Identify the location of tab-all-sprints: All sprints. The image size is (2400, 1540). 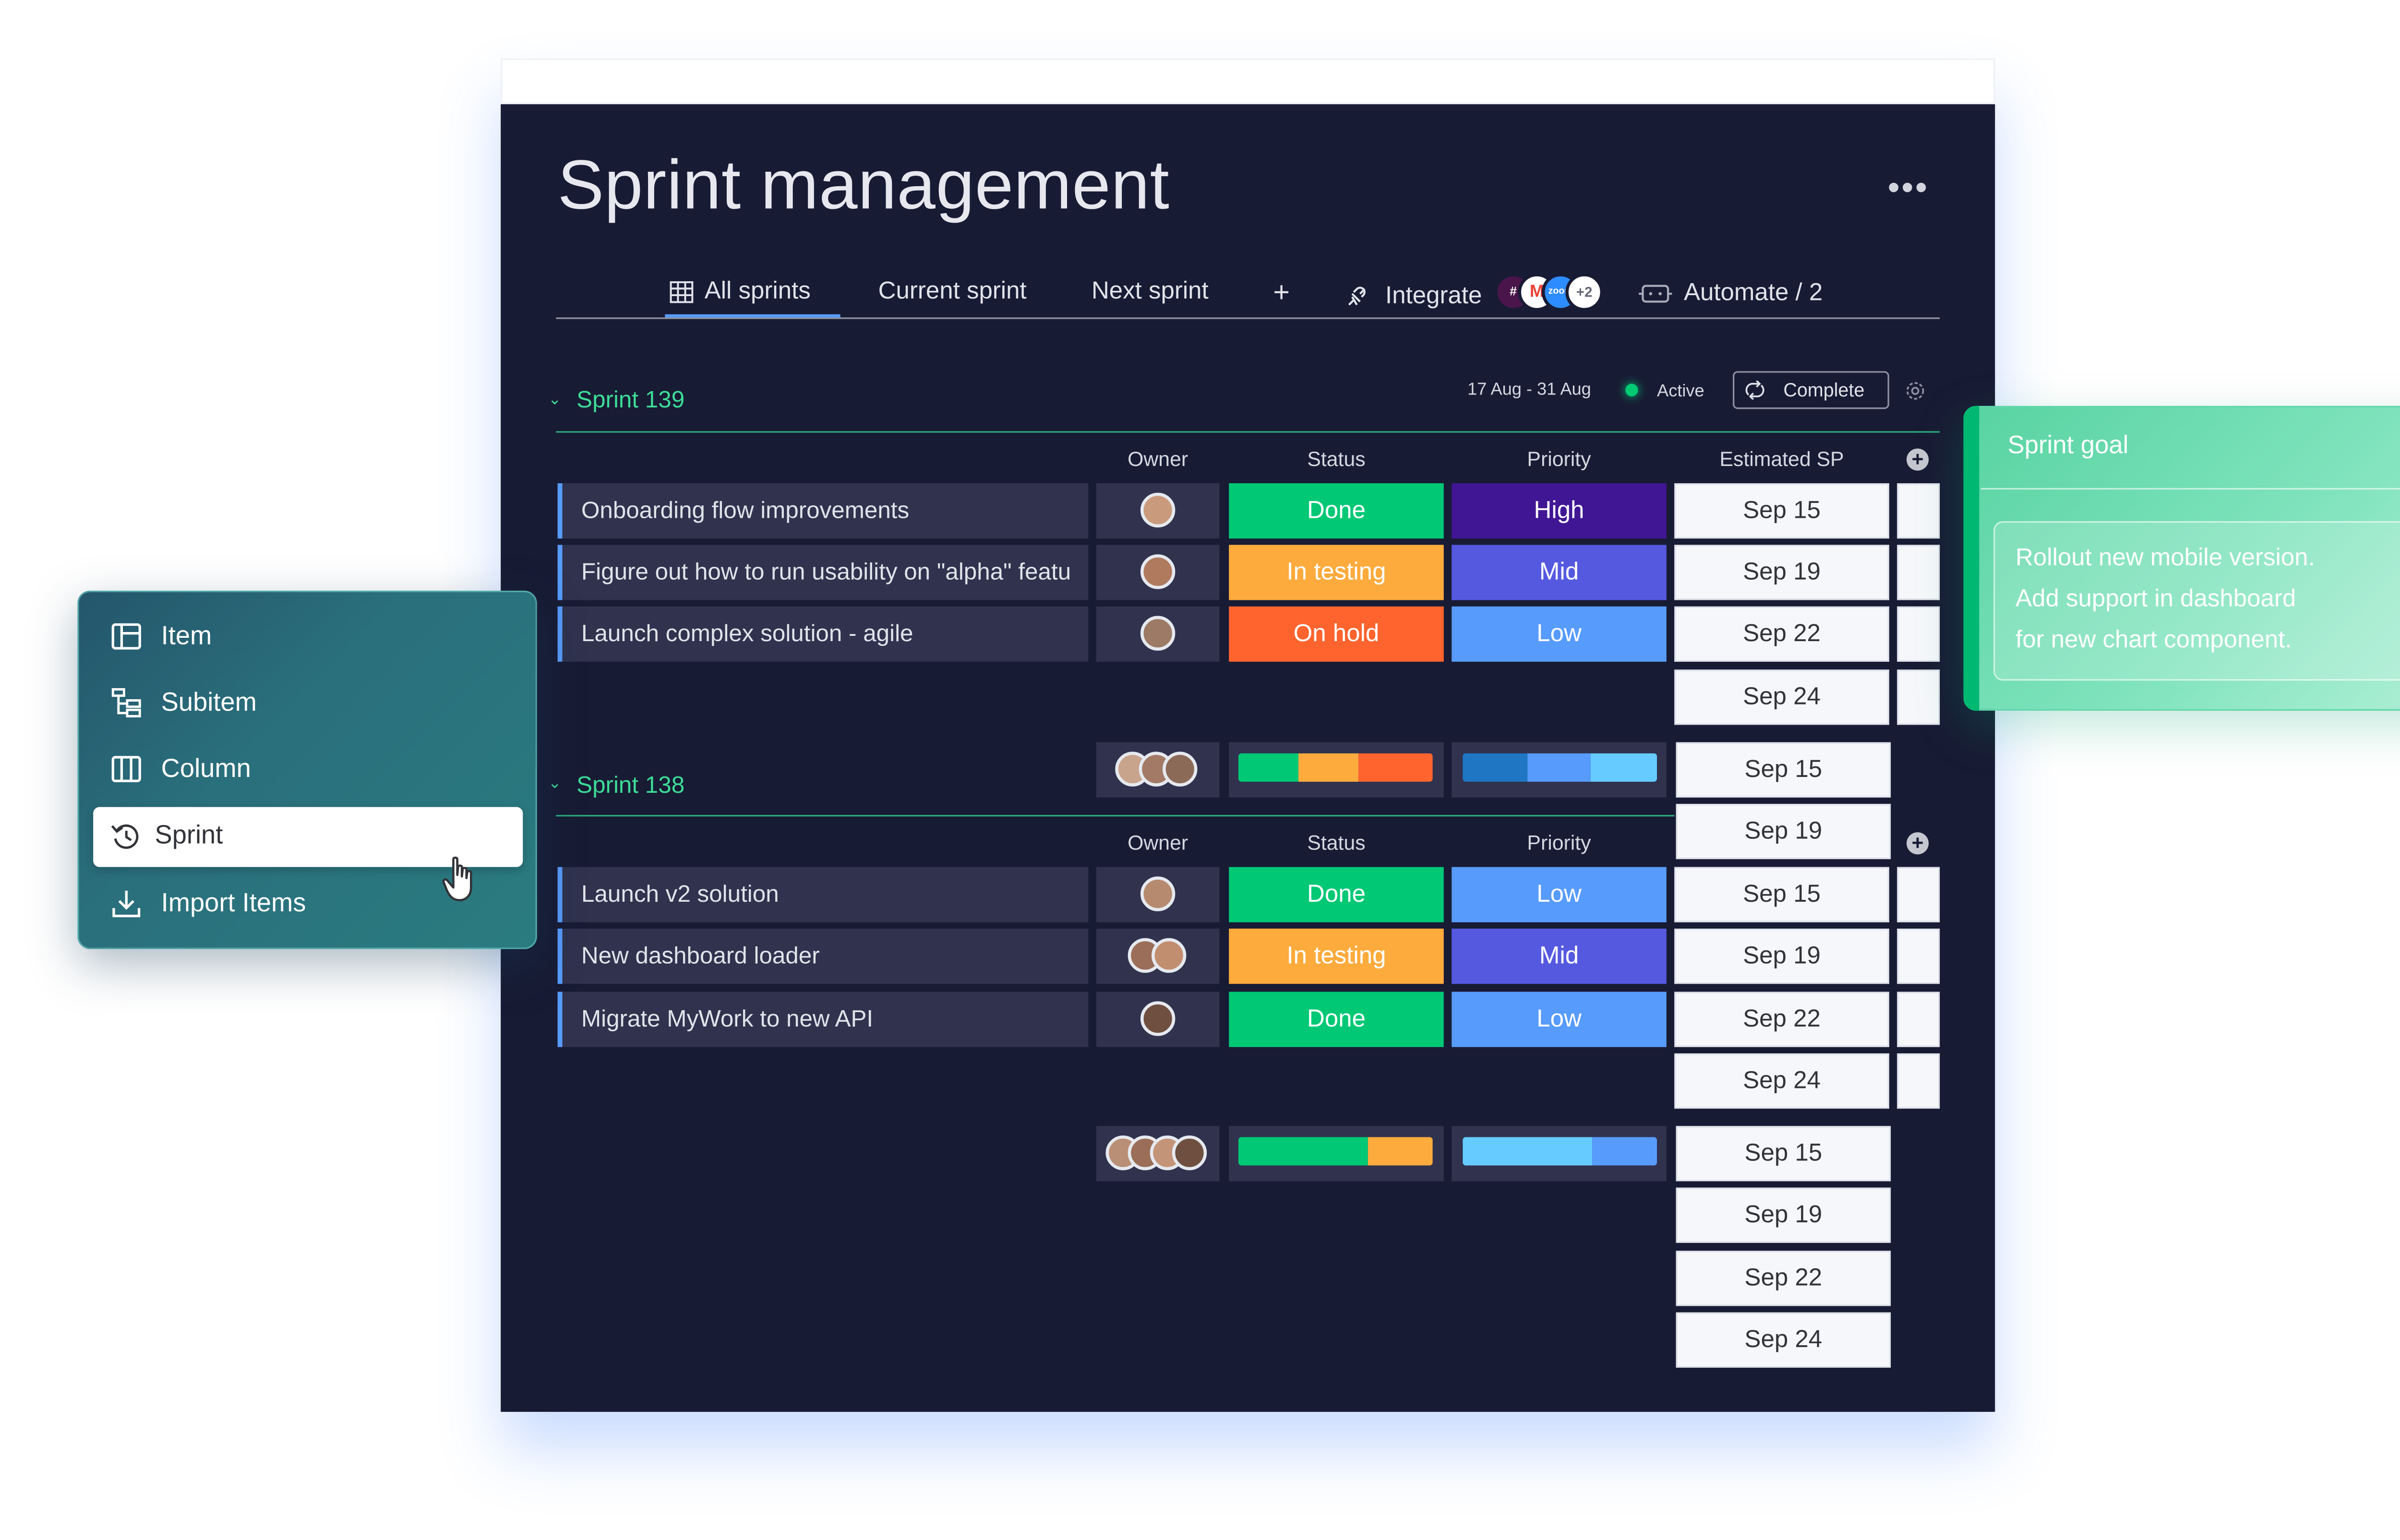
(758, 292).